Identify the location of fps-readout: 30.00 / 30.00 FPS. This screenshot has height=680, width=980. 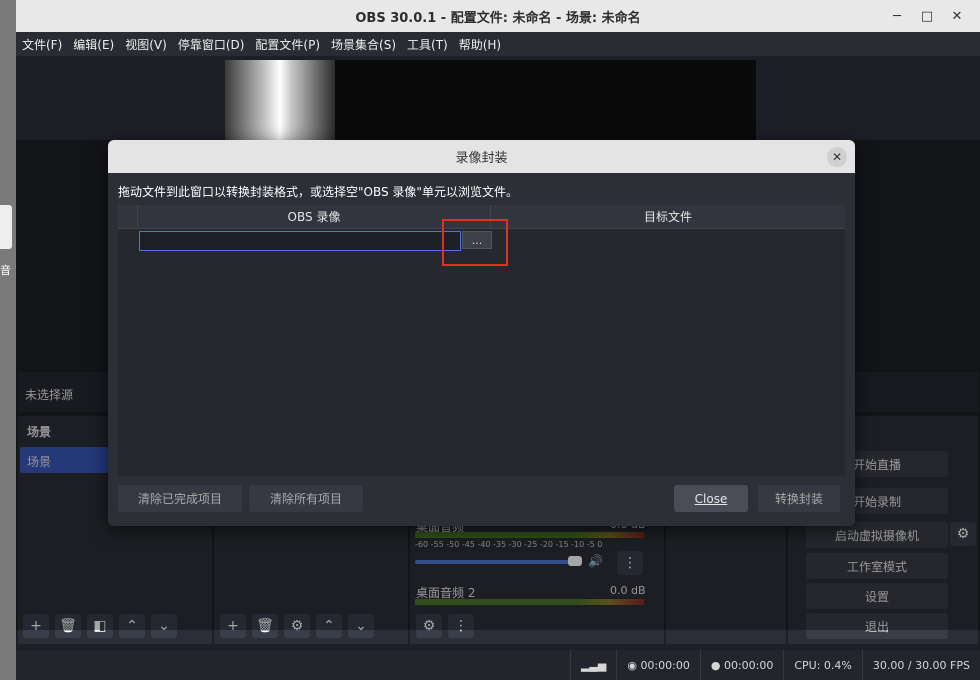
(920, 665).